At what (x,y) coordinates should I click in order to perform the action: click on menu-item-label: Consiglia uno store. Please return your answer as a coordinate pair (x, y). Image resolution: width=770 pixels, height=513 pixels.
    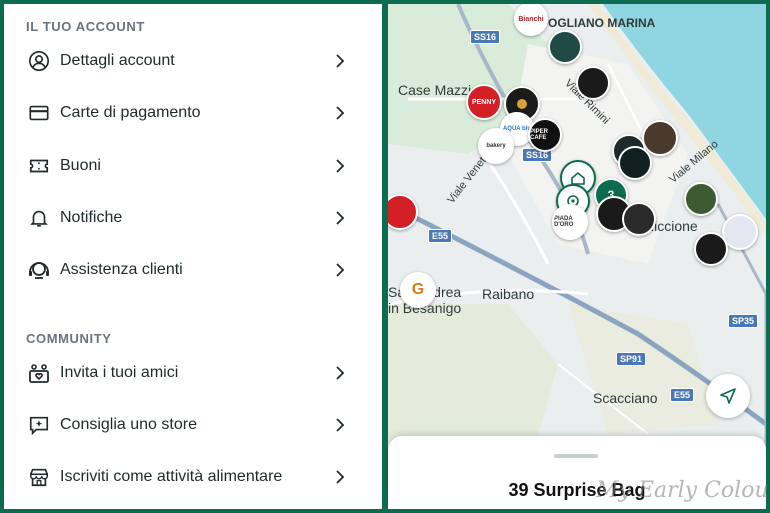
    Looking at the image, I should click on (128, 424).